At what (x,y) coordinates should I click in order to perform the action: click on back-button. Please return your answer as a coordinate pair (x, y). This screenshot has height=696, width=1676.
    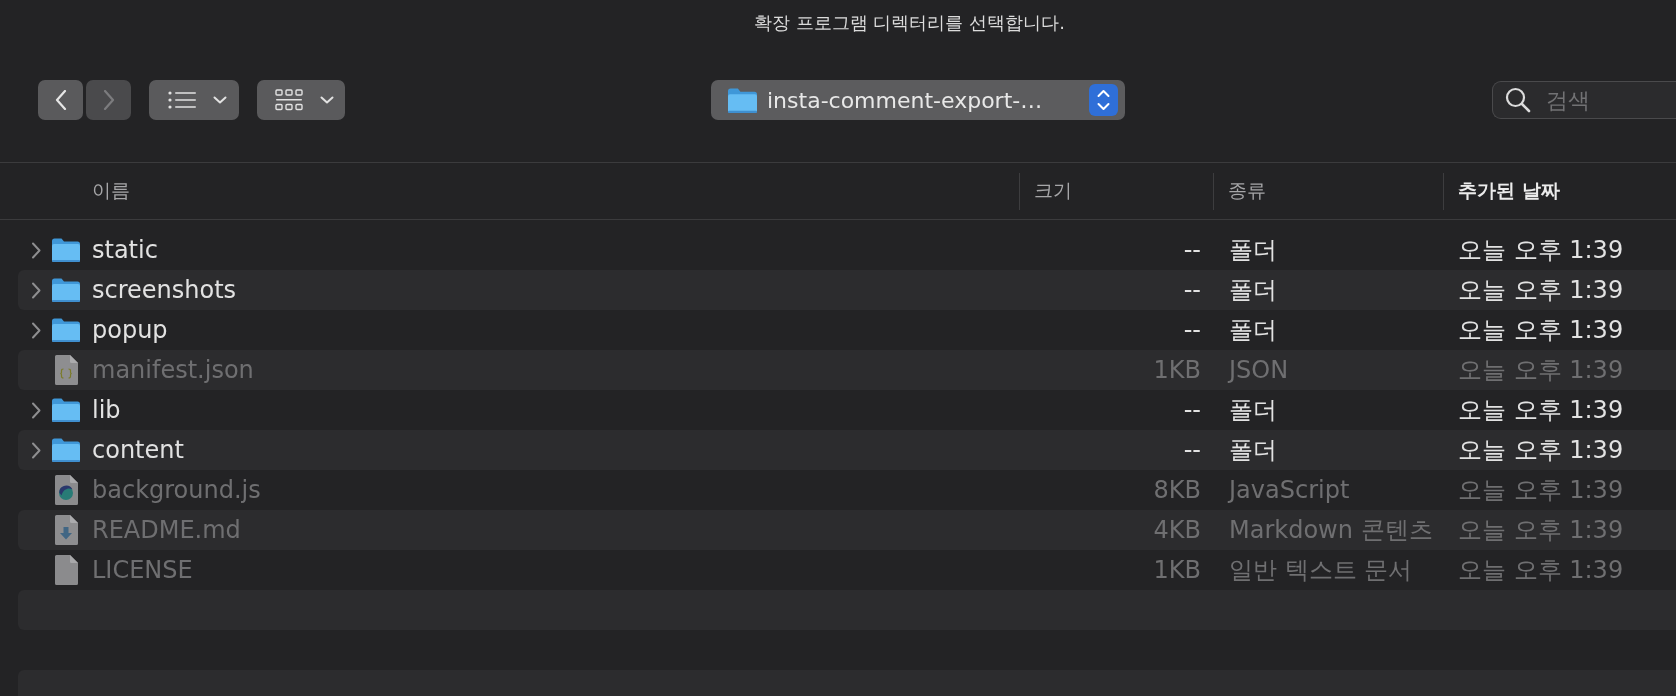
    Looking at the image, I should click on (60, 100).